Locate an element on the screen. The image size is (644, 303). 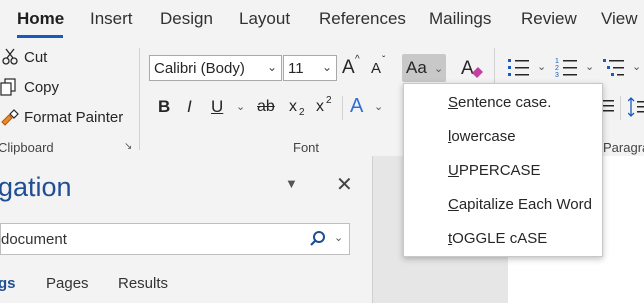
access-key: C is located at coordinates (453, 204).